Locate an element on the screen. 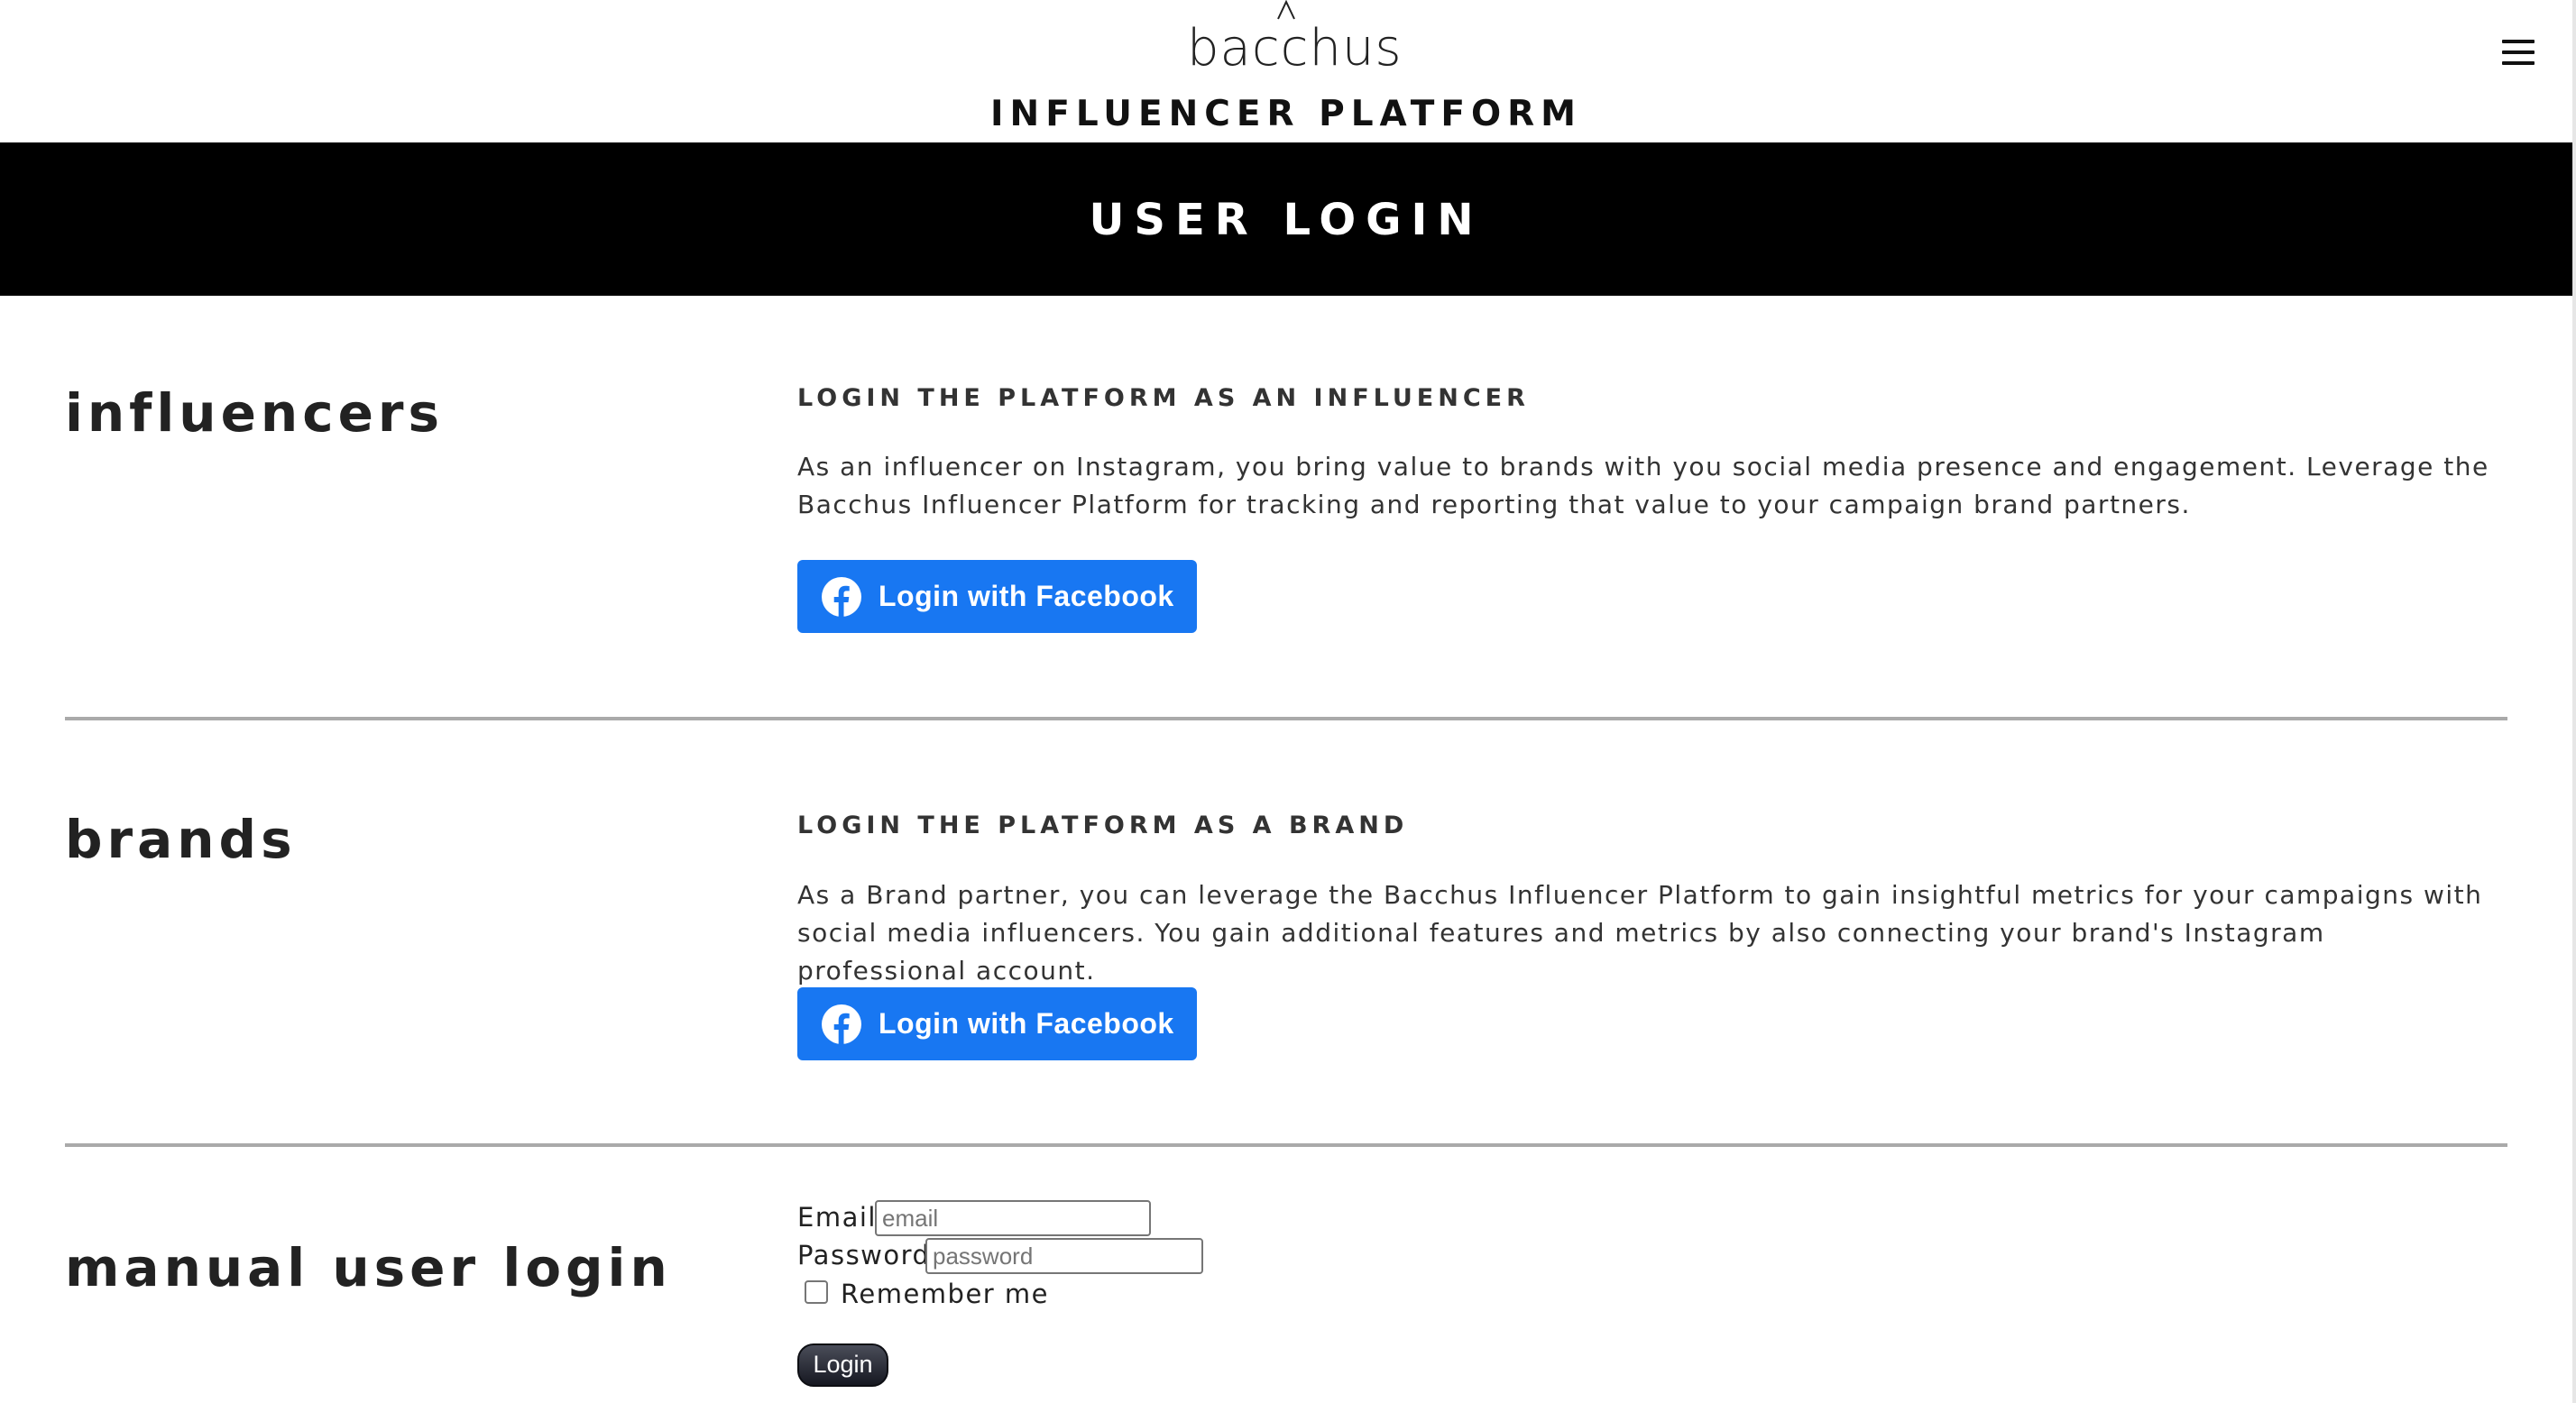  page-banner: USER LOGIN is located at coordinates (1286, 219).